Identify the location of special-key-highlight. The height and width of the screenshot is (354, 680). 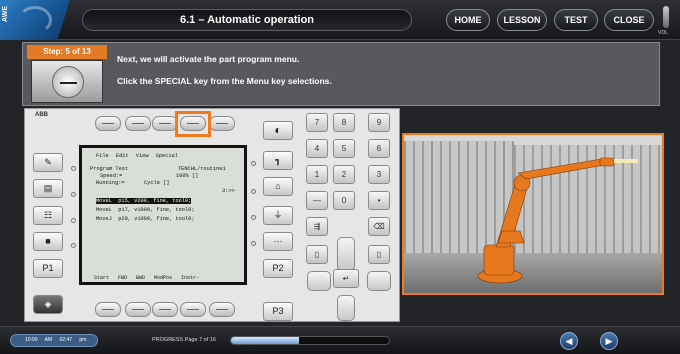
(193, 124).